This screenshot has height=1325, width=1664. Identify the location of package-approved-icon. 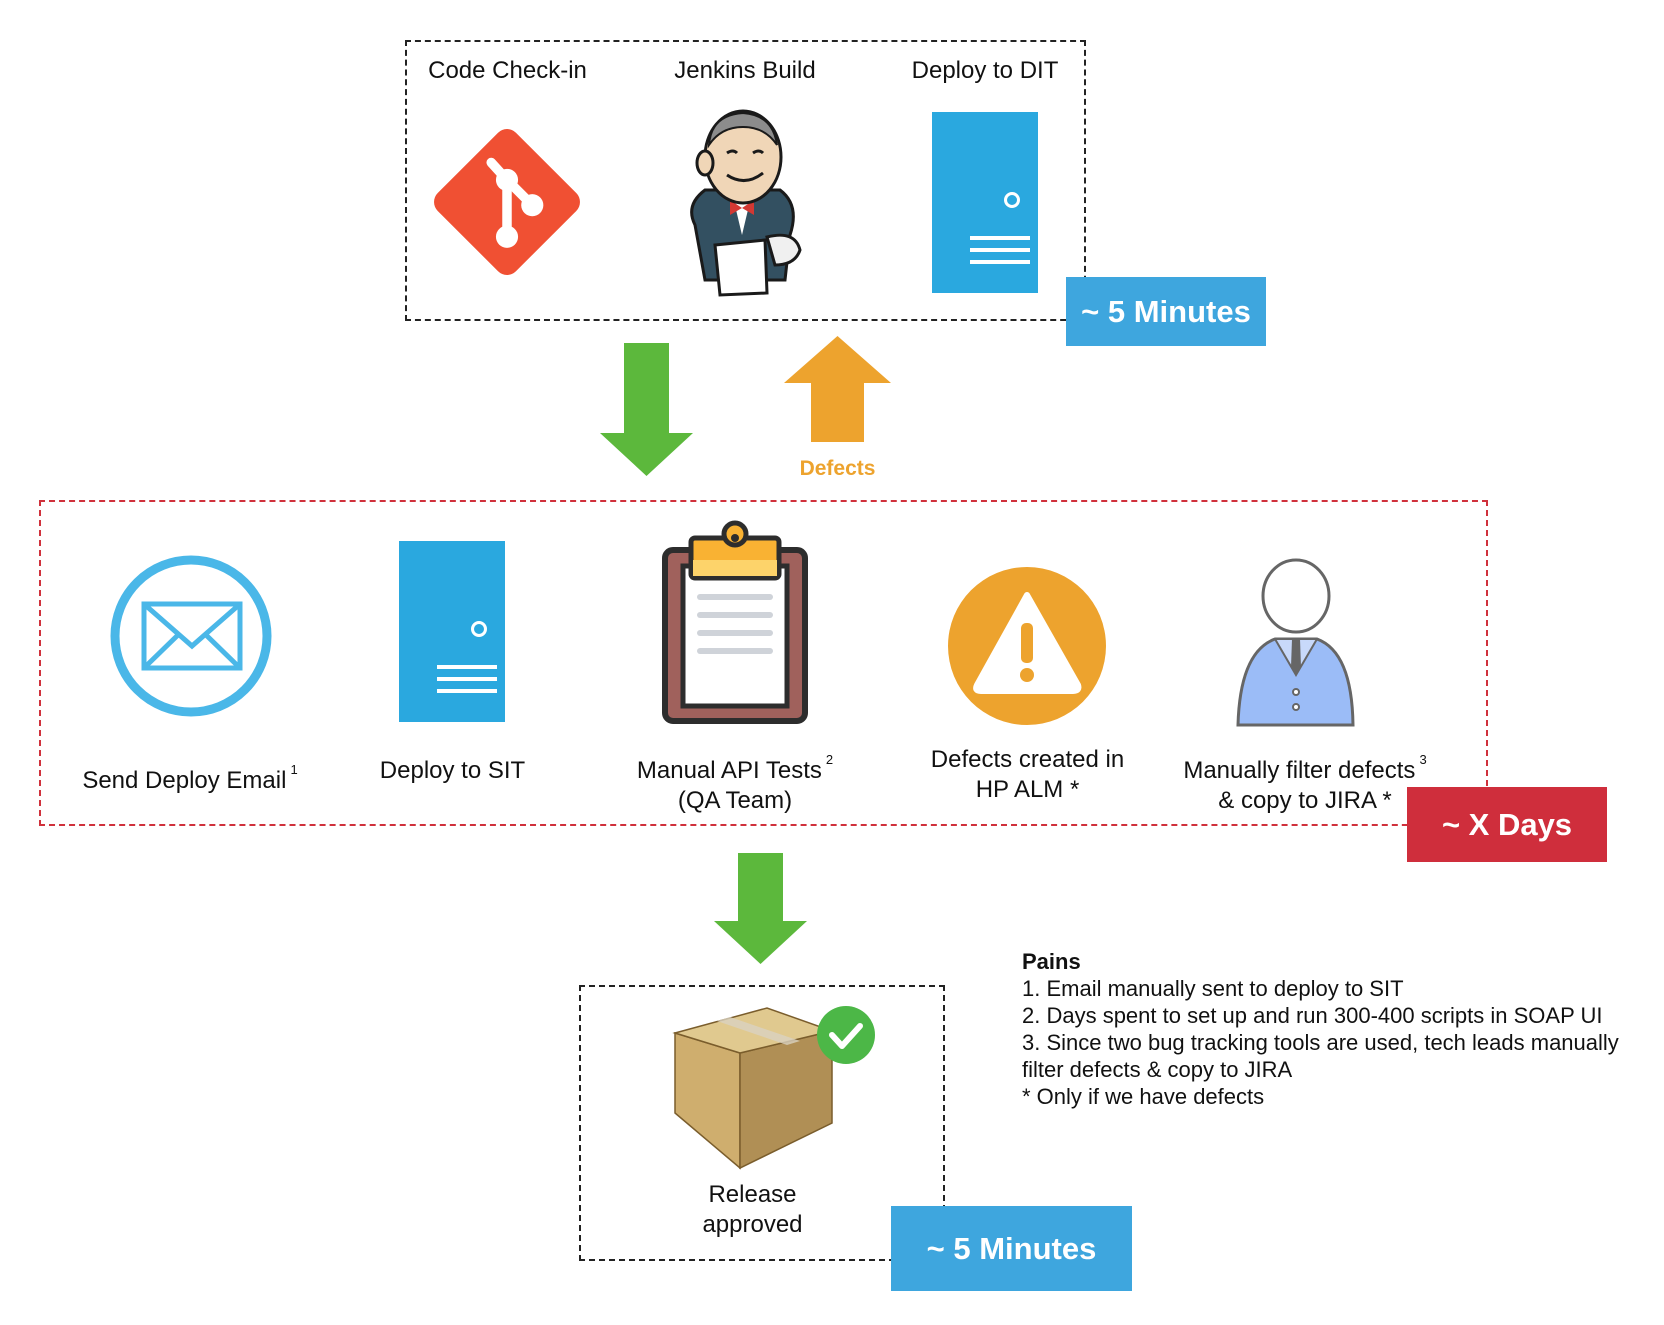
(773, 1088).